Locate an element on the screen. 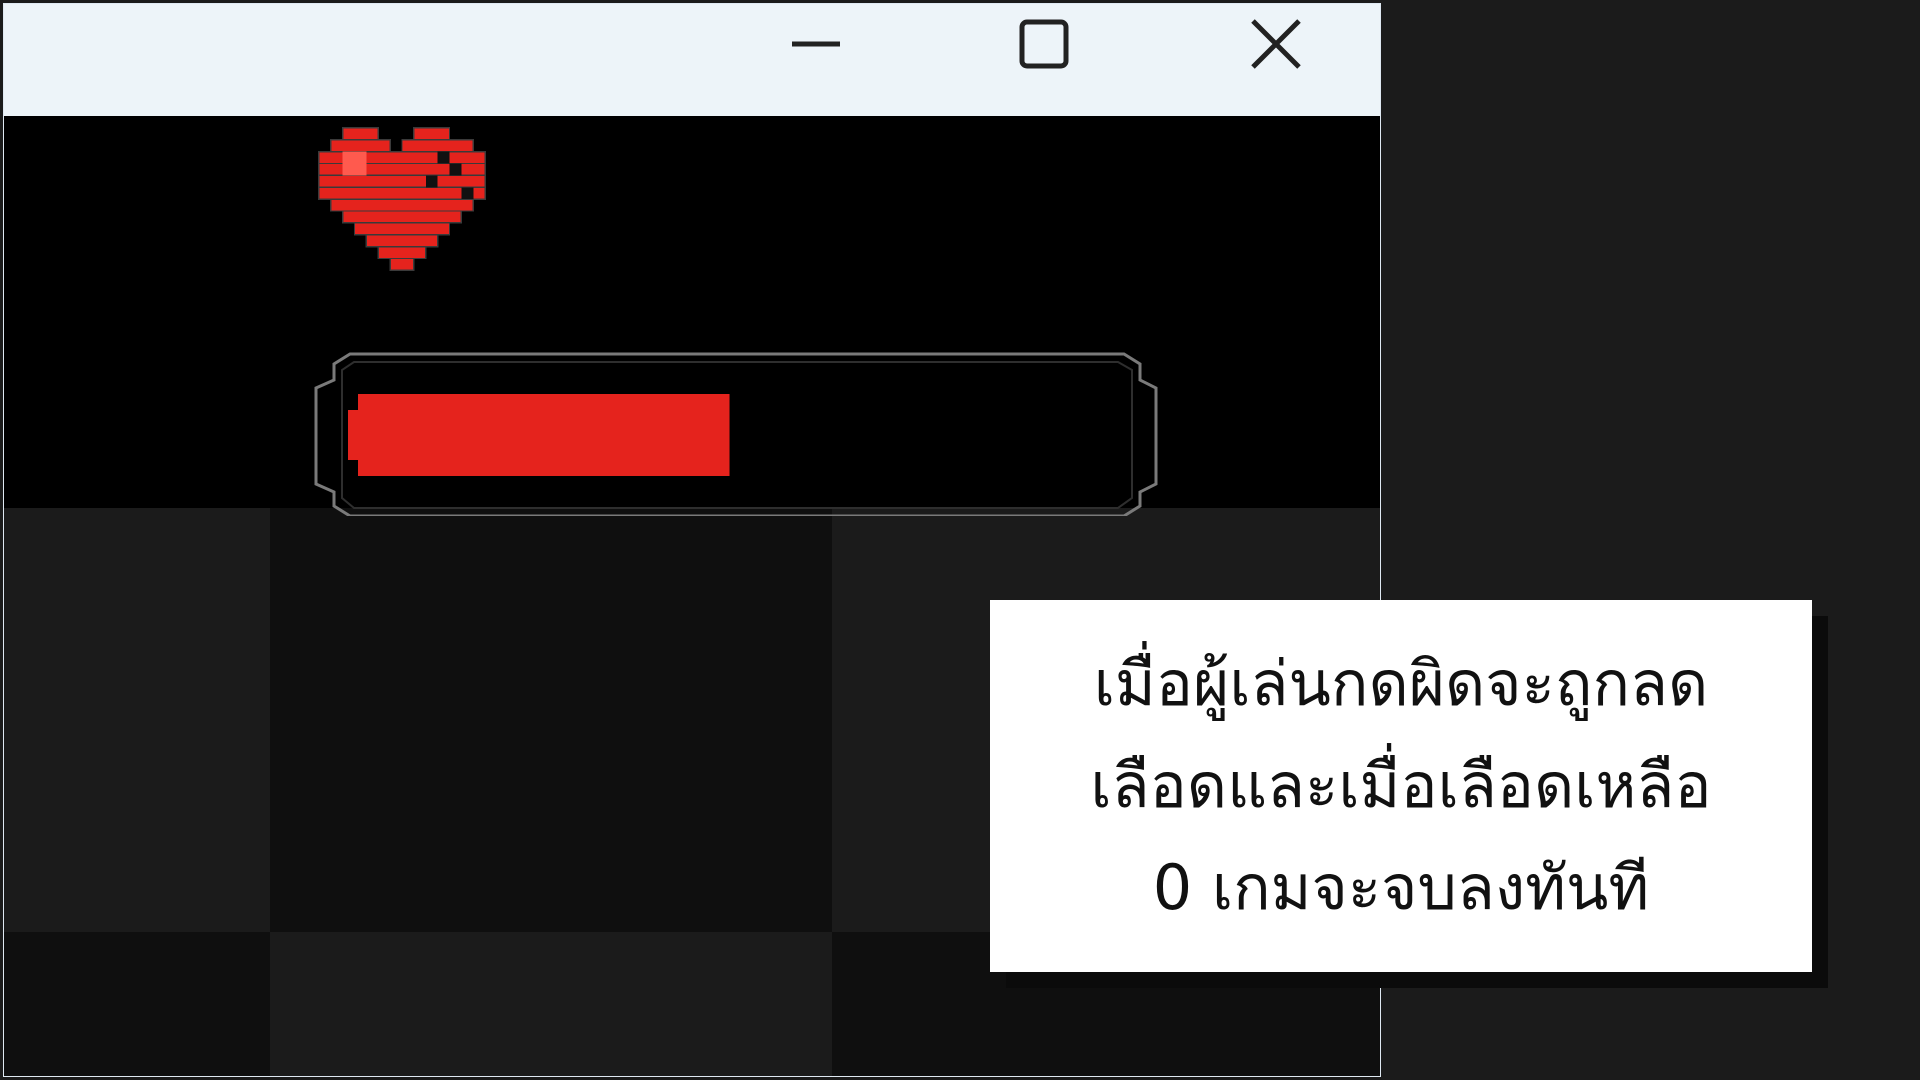  caption-line: 0 เกมจะจบลงทันที is located at coordinates (1401, 887).